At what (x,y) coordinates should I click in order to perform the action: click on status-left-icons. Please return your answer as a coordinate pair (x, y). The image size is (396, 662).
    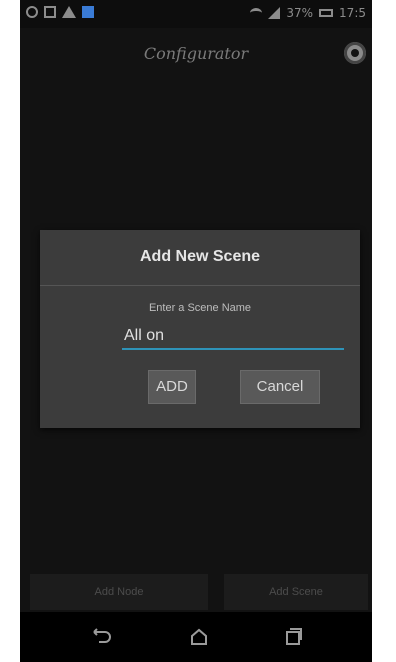
    Looking at the image, I should click on (60, 12).